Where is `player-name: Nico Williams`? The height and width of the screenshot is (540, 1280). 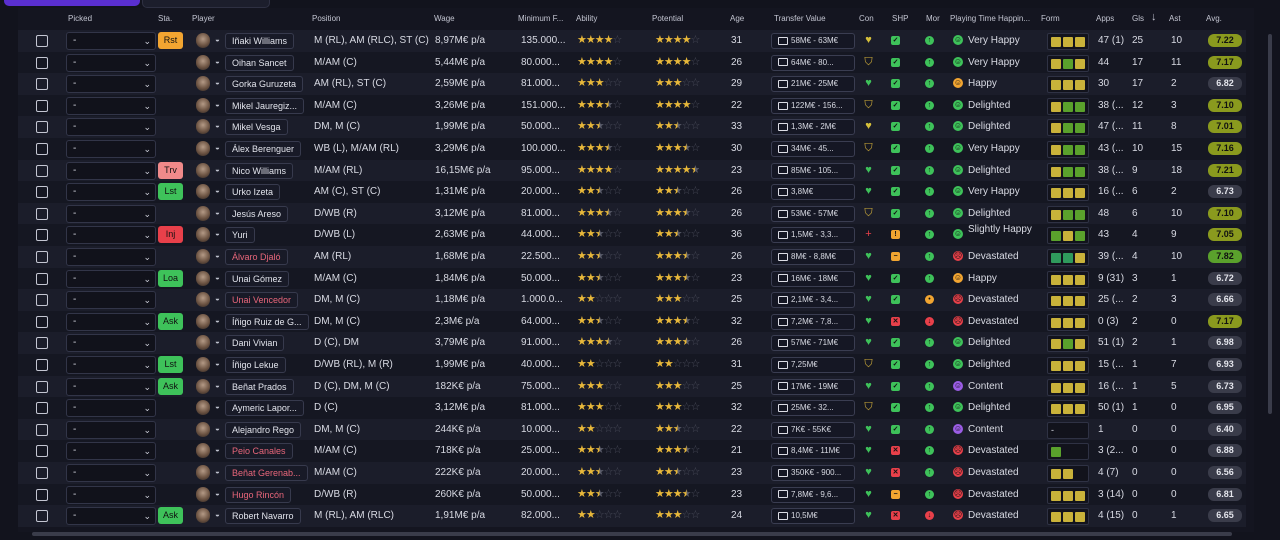 player-name: Nico Williams is located at coordinates (259, 170).